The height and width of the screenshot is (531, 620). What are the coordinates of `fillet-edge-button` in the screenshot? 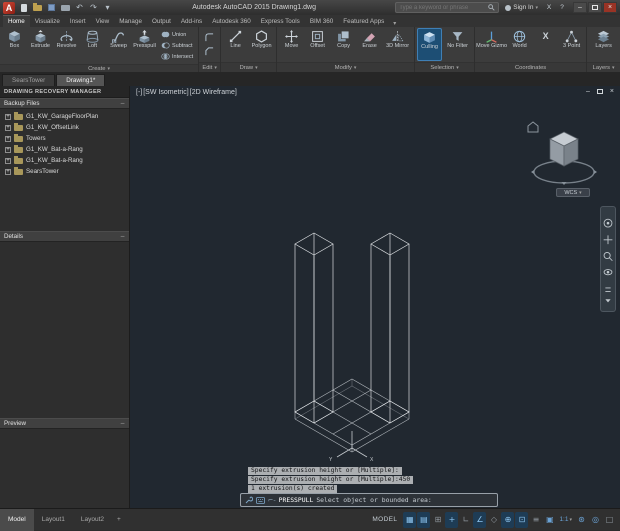 It's located at (209, 37).